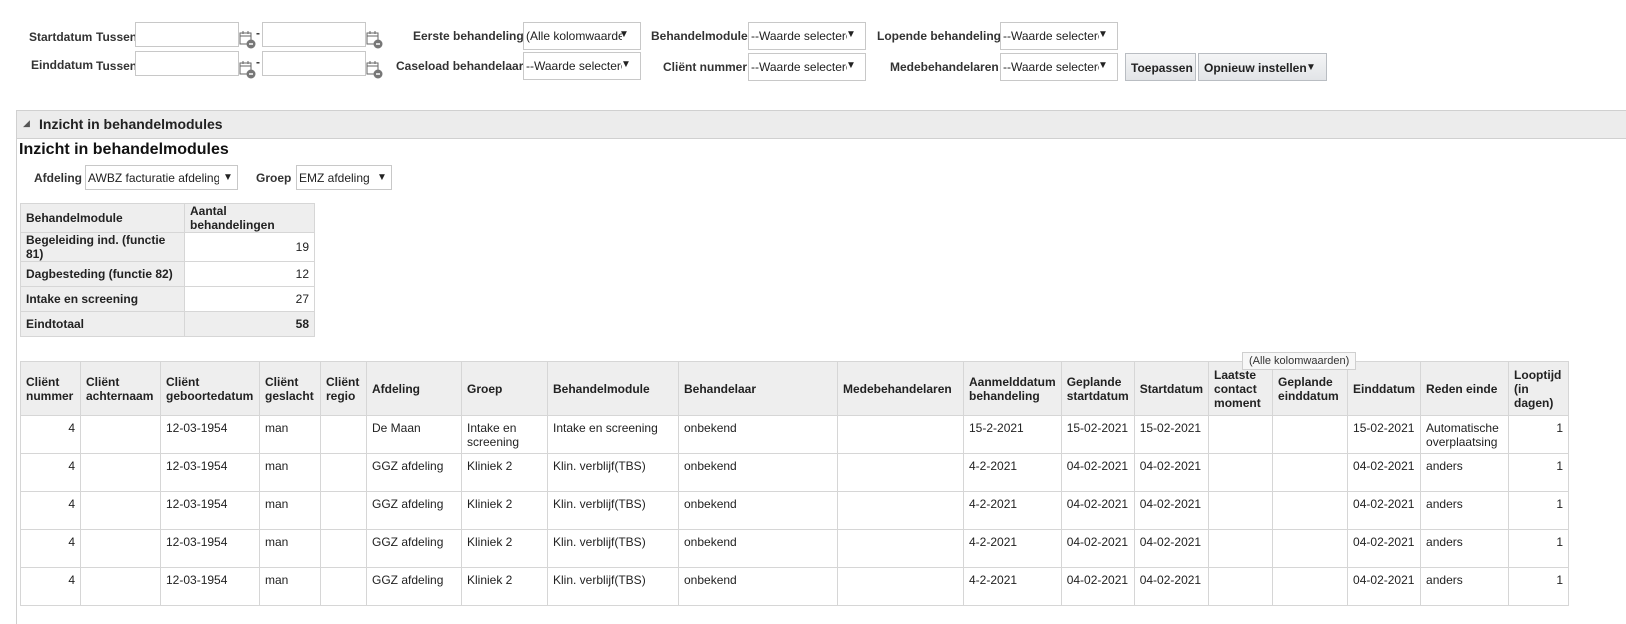 The width and height of the screenshot is (1626, 624). What do you see at coordinates (249, 247) in the screenshot?
I see `summary-count-cell: 19` at bounding box center [249, 247].